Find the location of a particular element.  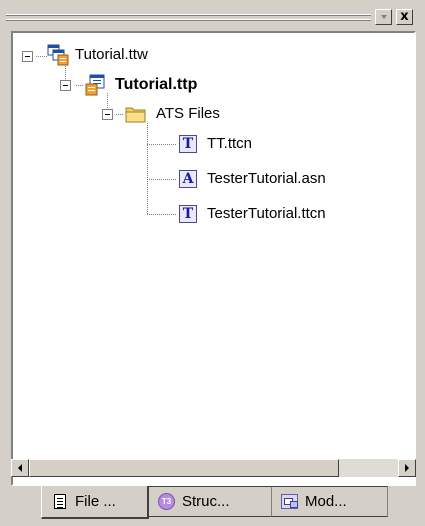

expander-folder is located at coordinates (107, 114).